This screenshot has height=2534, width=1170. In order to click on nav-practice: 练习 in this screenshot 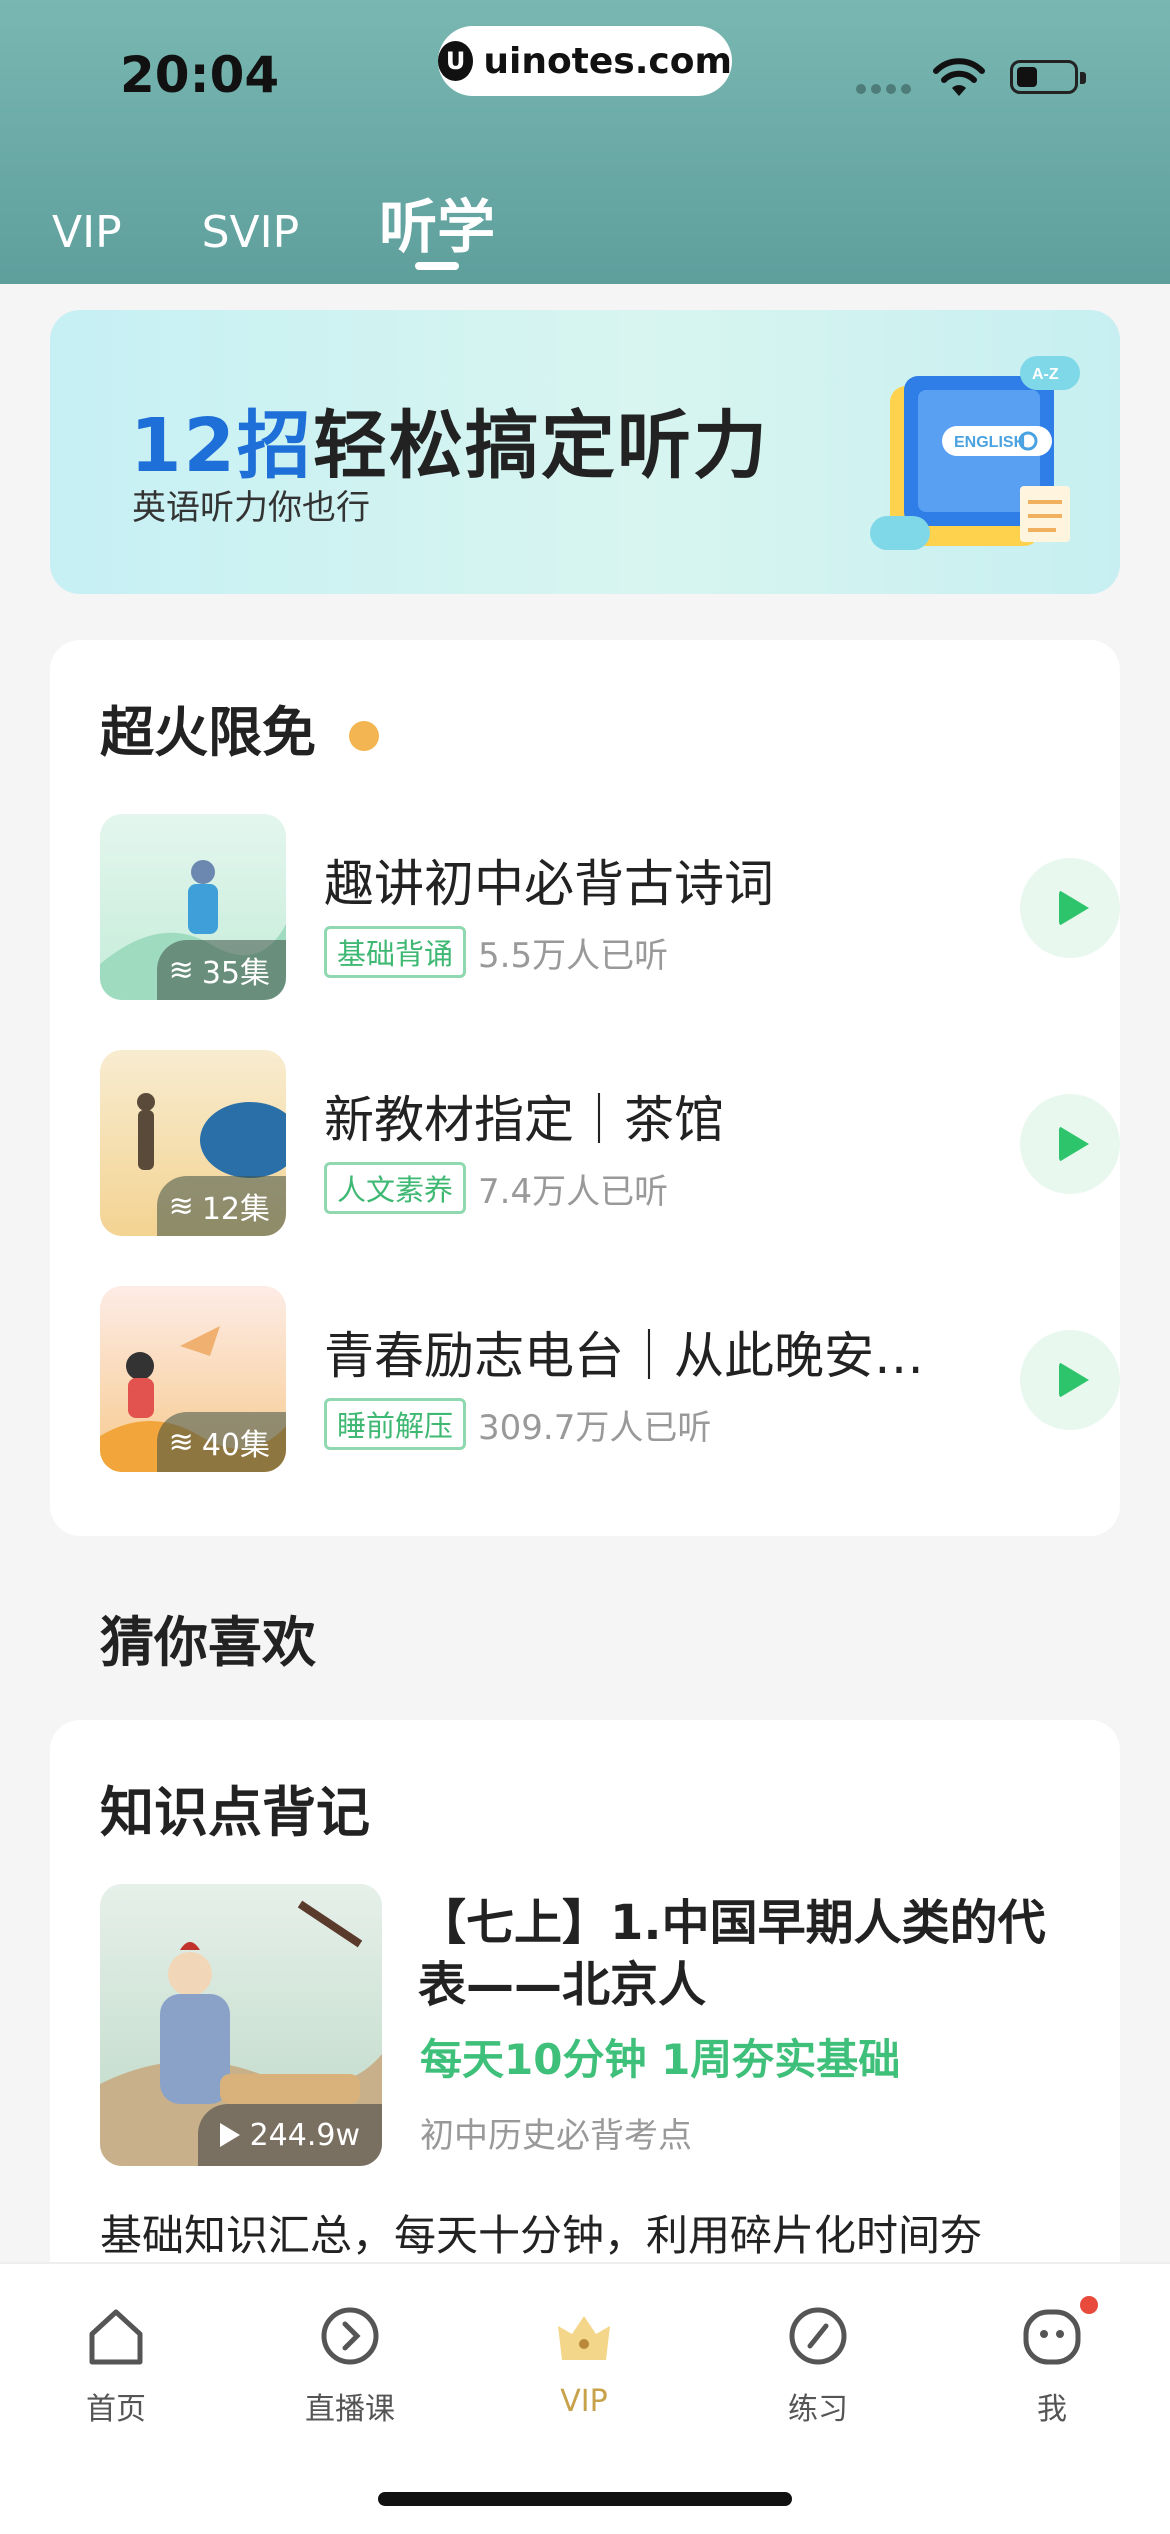, I will do `click(818, 2366)`.